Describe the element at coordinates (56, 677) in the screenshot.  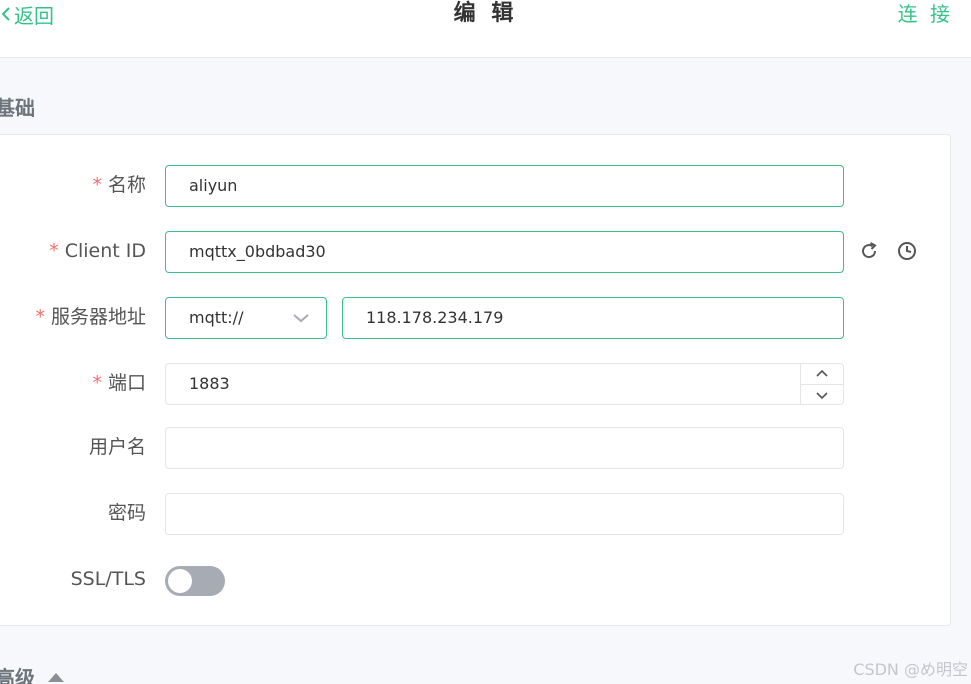
I see `caret-up-icon` at that location.